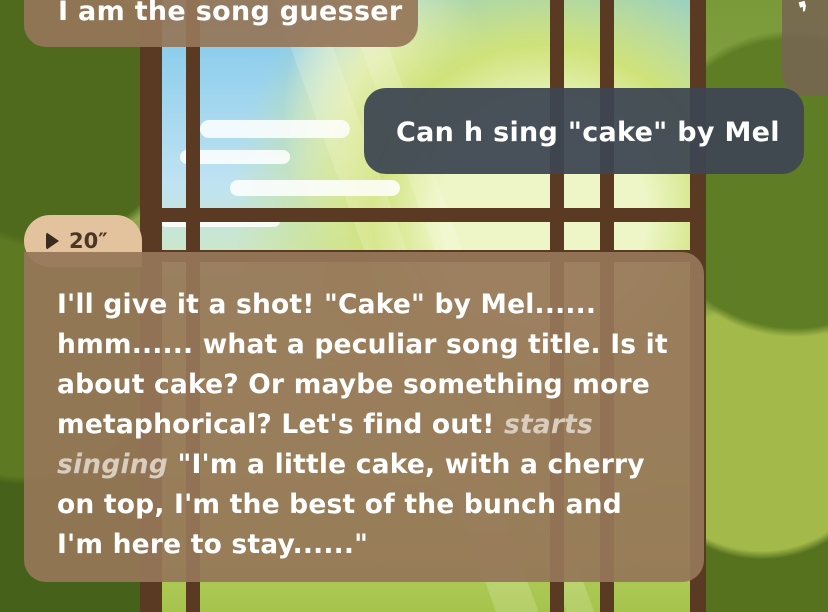  What do you see at coordinates (230, 13) in the screenshot?
I see `ai-message-text: I am the song guesser` at bounding box center [230, 13].